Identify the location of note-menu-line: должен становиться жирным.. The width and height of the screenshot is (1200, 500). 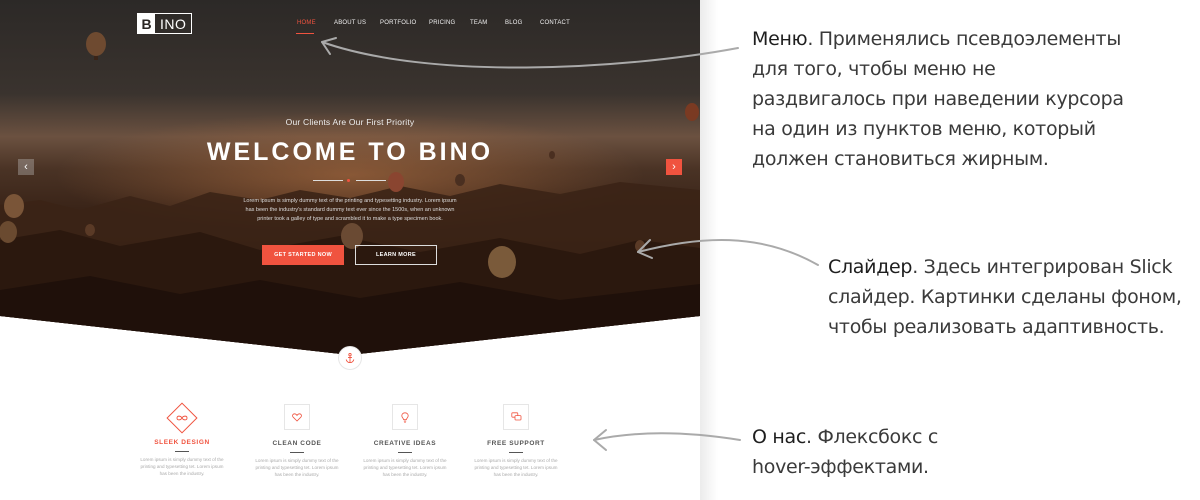
(900, 159).